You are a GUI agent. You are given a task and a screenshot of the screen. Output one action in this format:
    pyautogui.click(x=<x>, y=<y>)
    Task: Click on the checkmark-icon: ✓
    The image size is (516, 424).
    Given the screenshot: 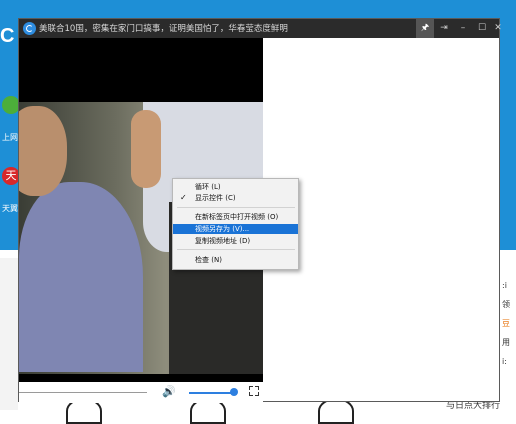 What is the action you would take?
    pyautogui.click(x=183, y=197)
    